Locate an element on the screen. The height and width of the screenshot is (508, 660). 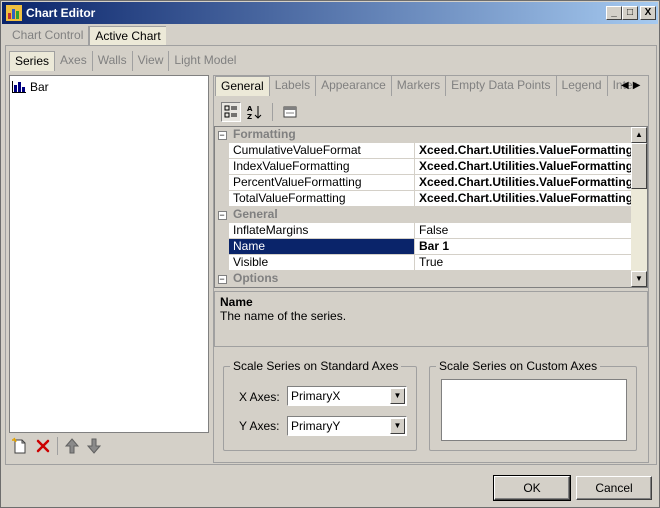
tab-scroll-left-icon: ◀ is located at coordinates (625, 85).